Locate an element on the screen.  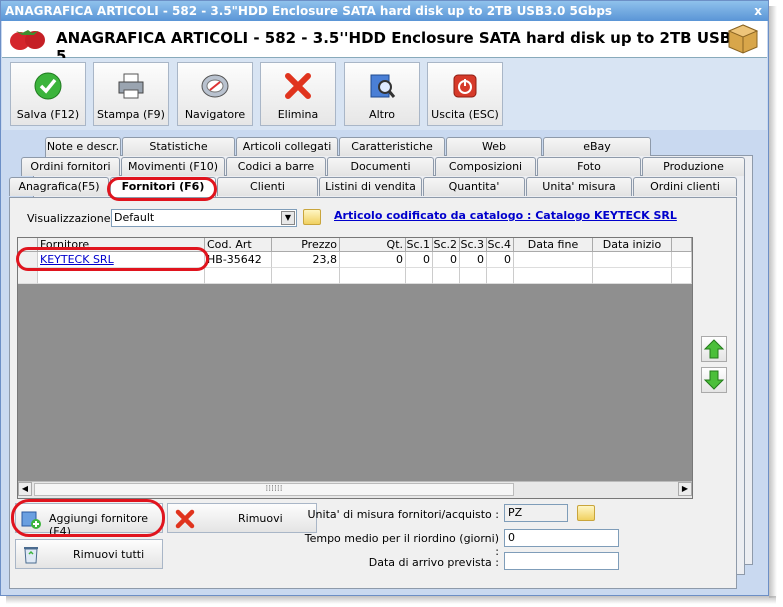
scroll-thumb: ⁞⁞⁞⁞⁞⁞ is located at coordinates (274, 489).